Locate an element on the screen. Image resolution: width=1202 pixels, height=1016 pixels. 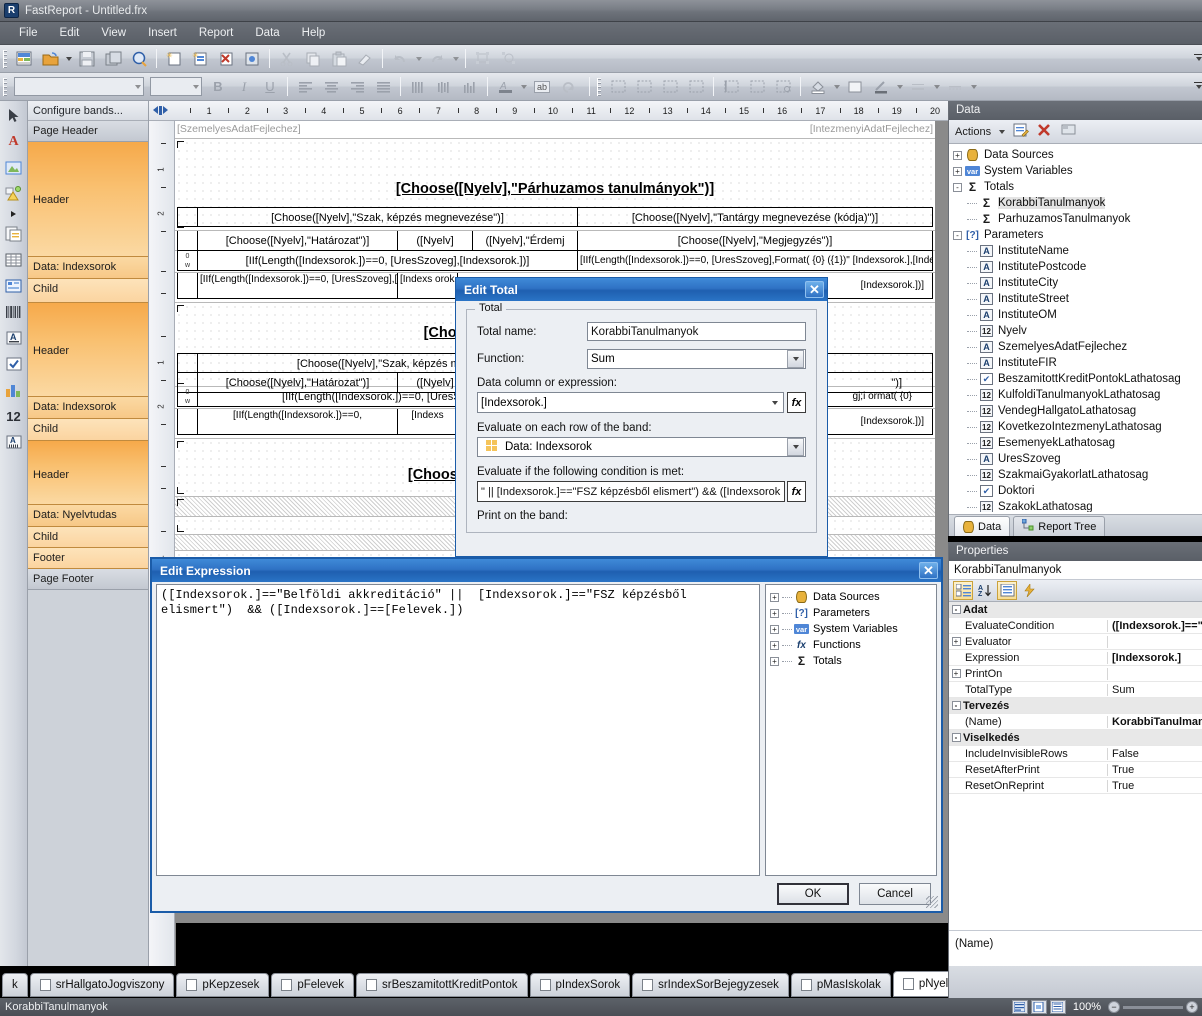
data-tree-item: 12 VendegHallgatoLathatosag is located at coordinates (1077, 411).